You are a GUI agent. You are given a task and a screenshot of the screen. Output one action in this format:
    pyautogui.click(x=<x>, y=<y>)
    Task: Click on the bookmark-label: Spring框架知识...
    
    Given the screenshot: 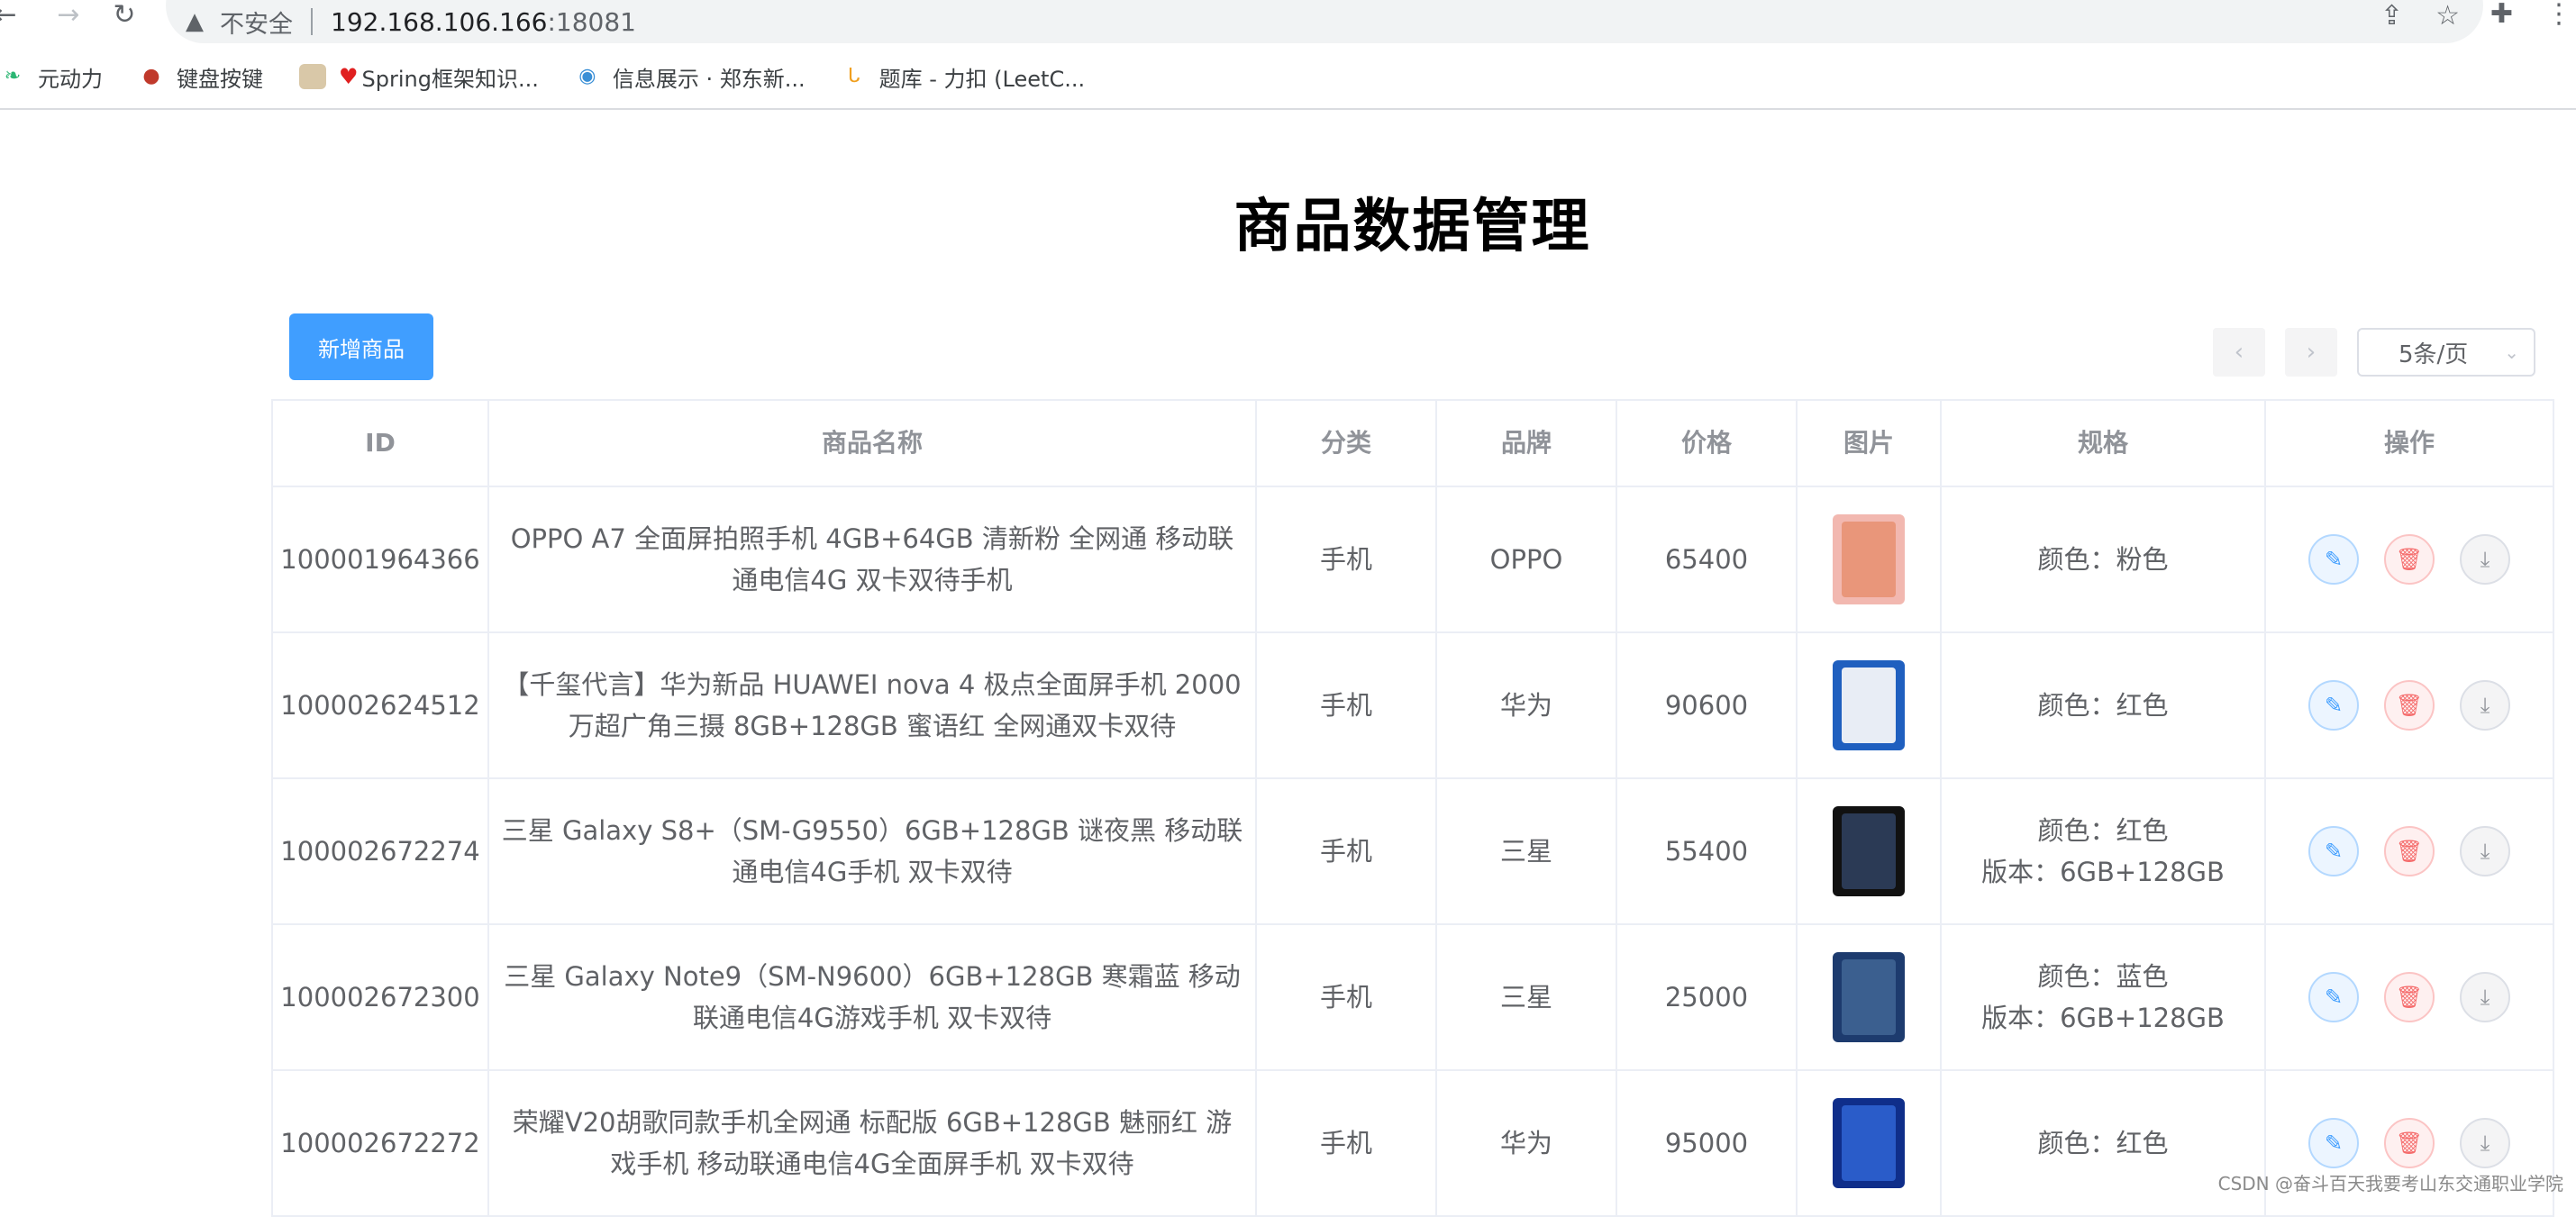 What is the action you would take?
    pyautogui.click(x=450, y=79)
    